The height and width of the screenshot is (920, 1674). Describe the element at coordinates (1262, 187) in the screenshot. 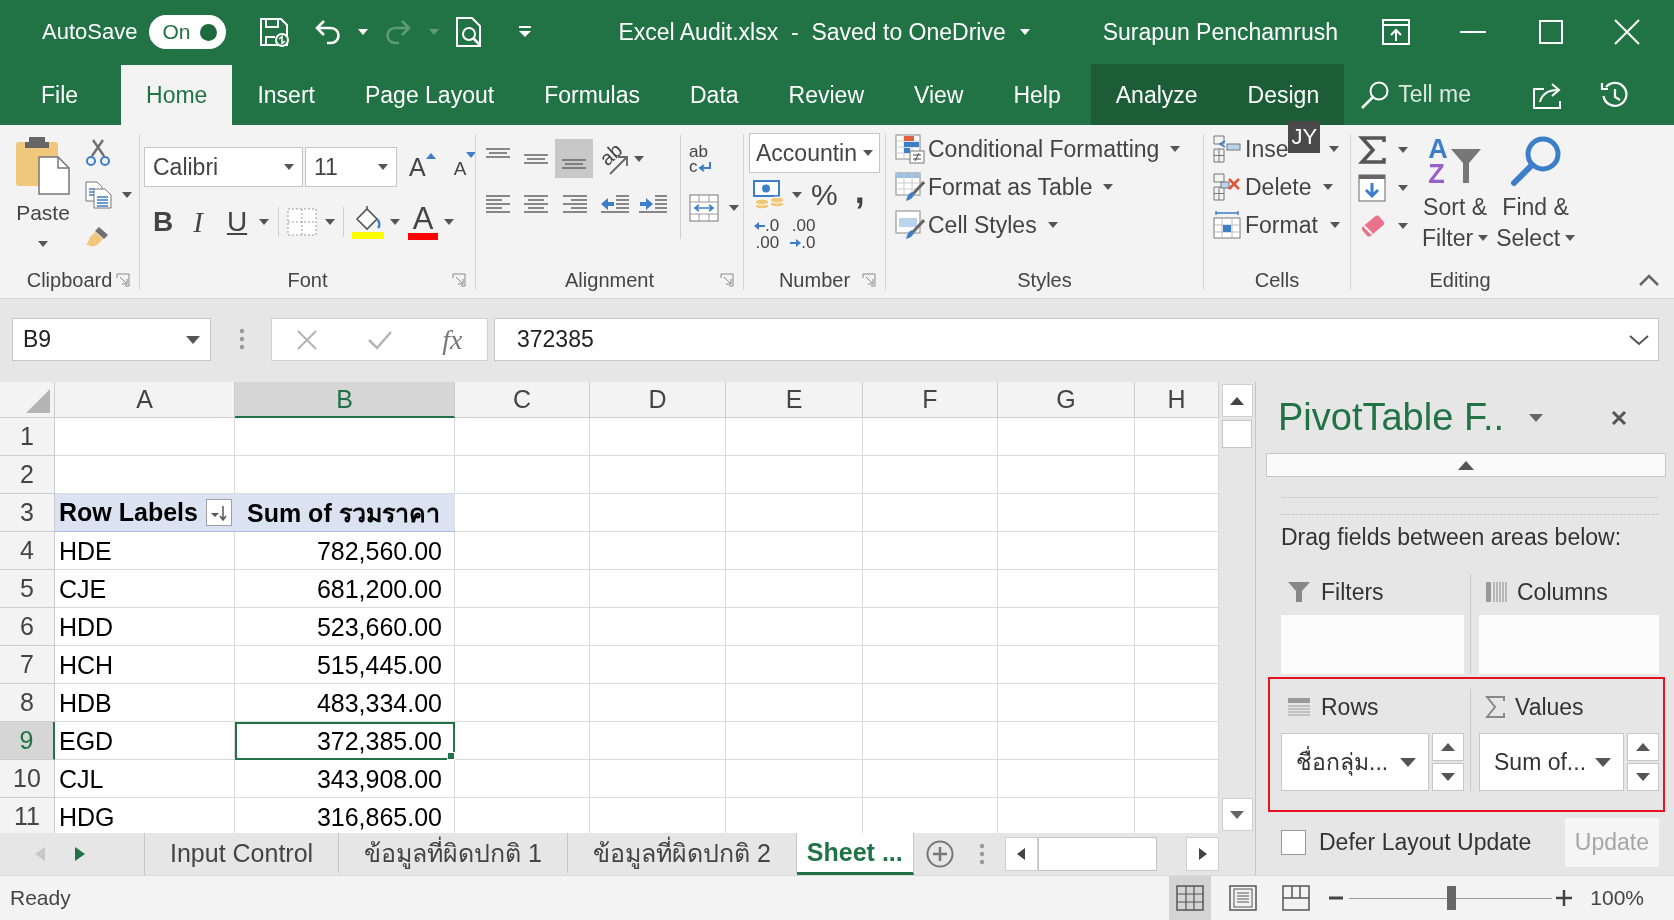

I see `delete-button: Delete` at that location.